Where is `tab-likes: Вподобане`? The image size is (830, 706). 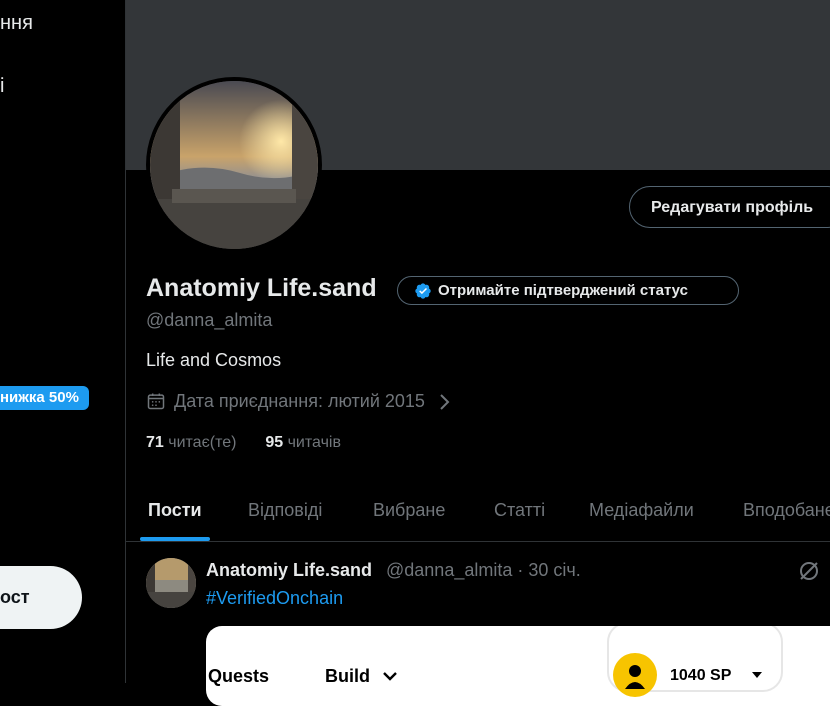 tab-likes: Вподобане is located at coordinates (786, 510).